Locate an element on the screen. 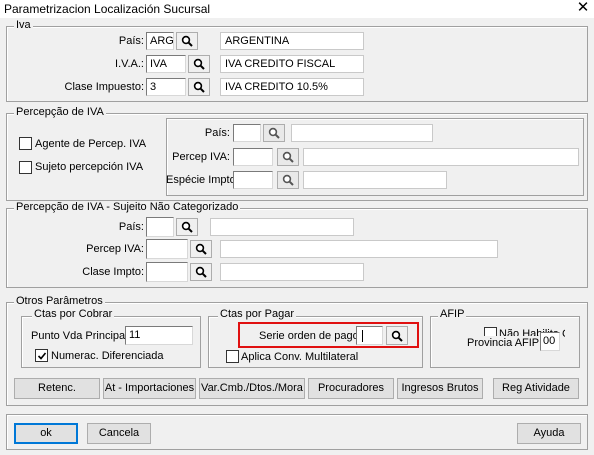  nocat-clase-input is located at coordinates (167, 272).